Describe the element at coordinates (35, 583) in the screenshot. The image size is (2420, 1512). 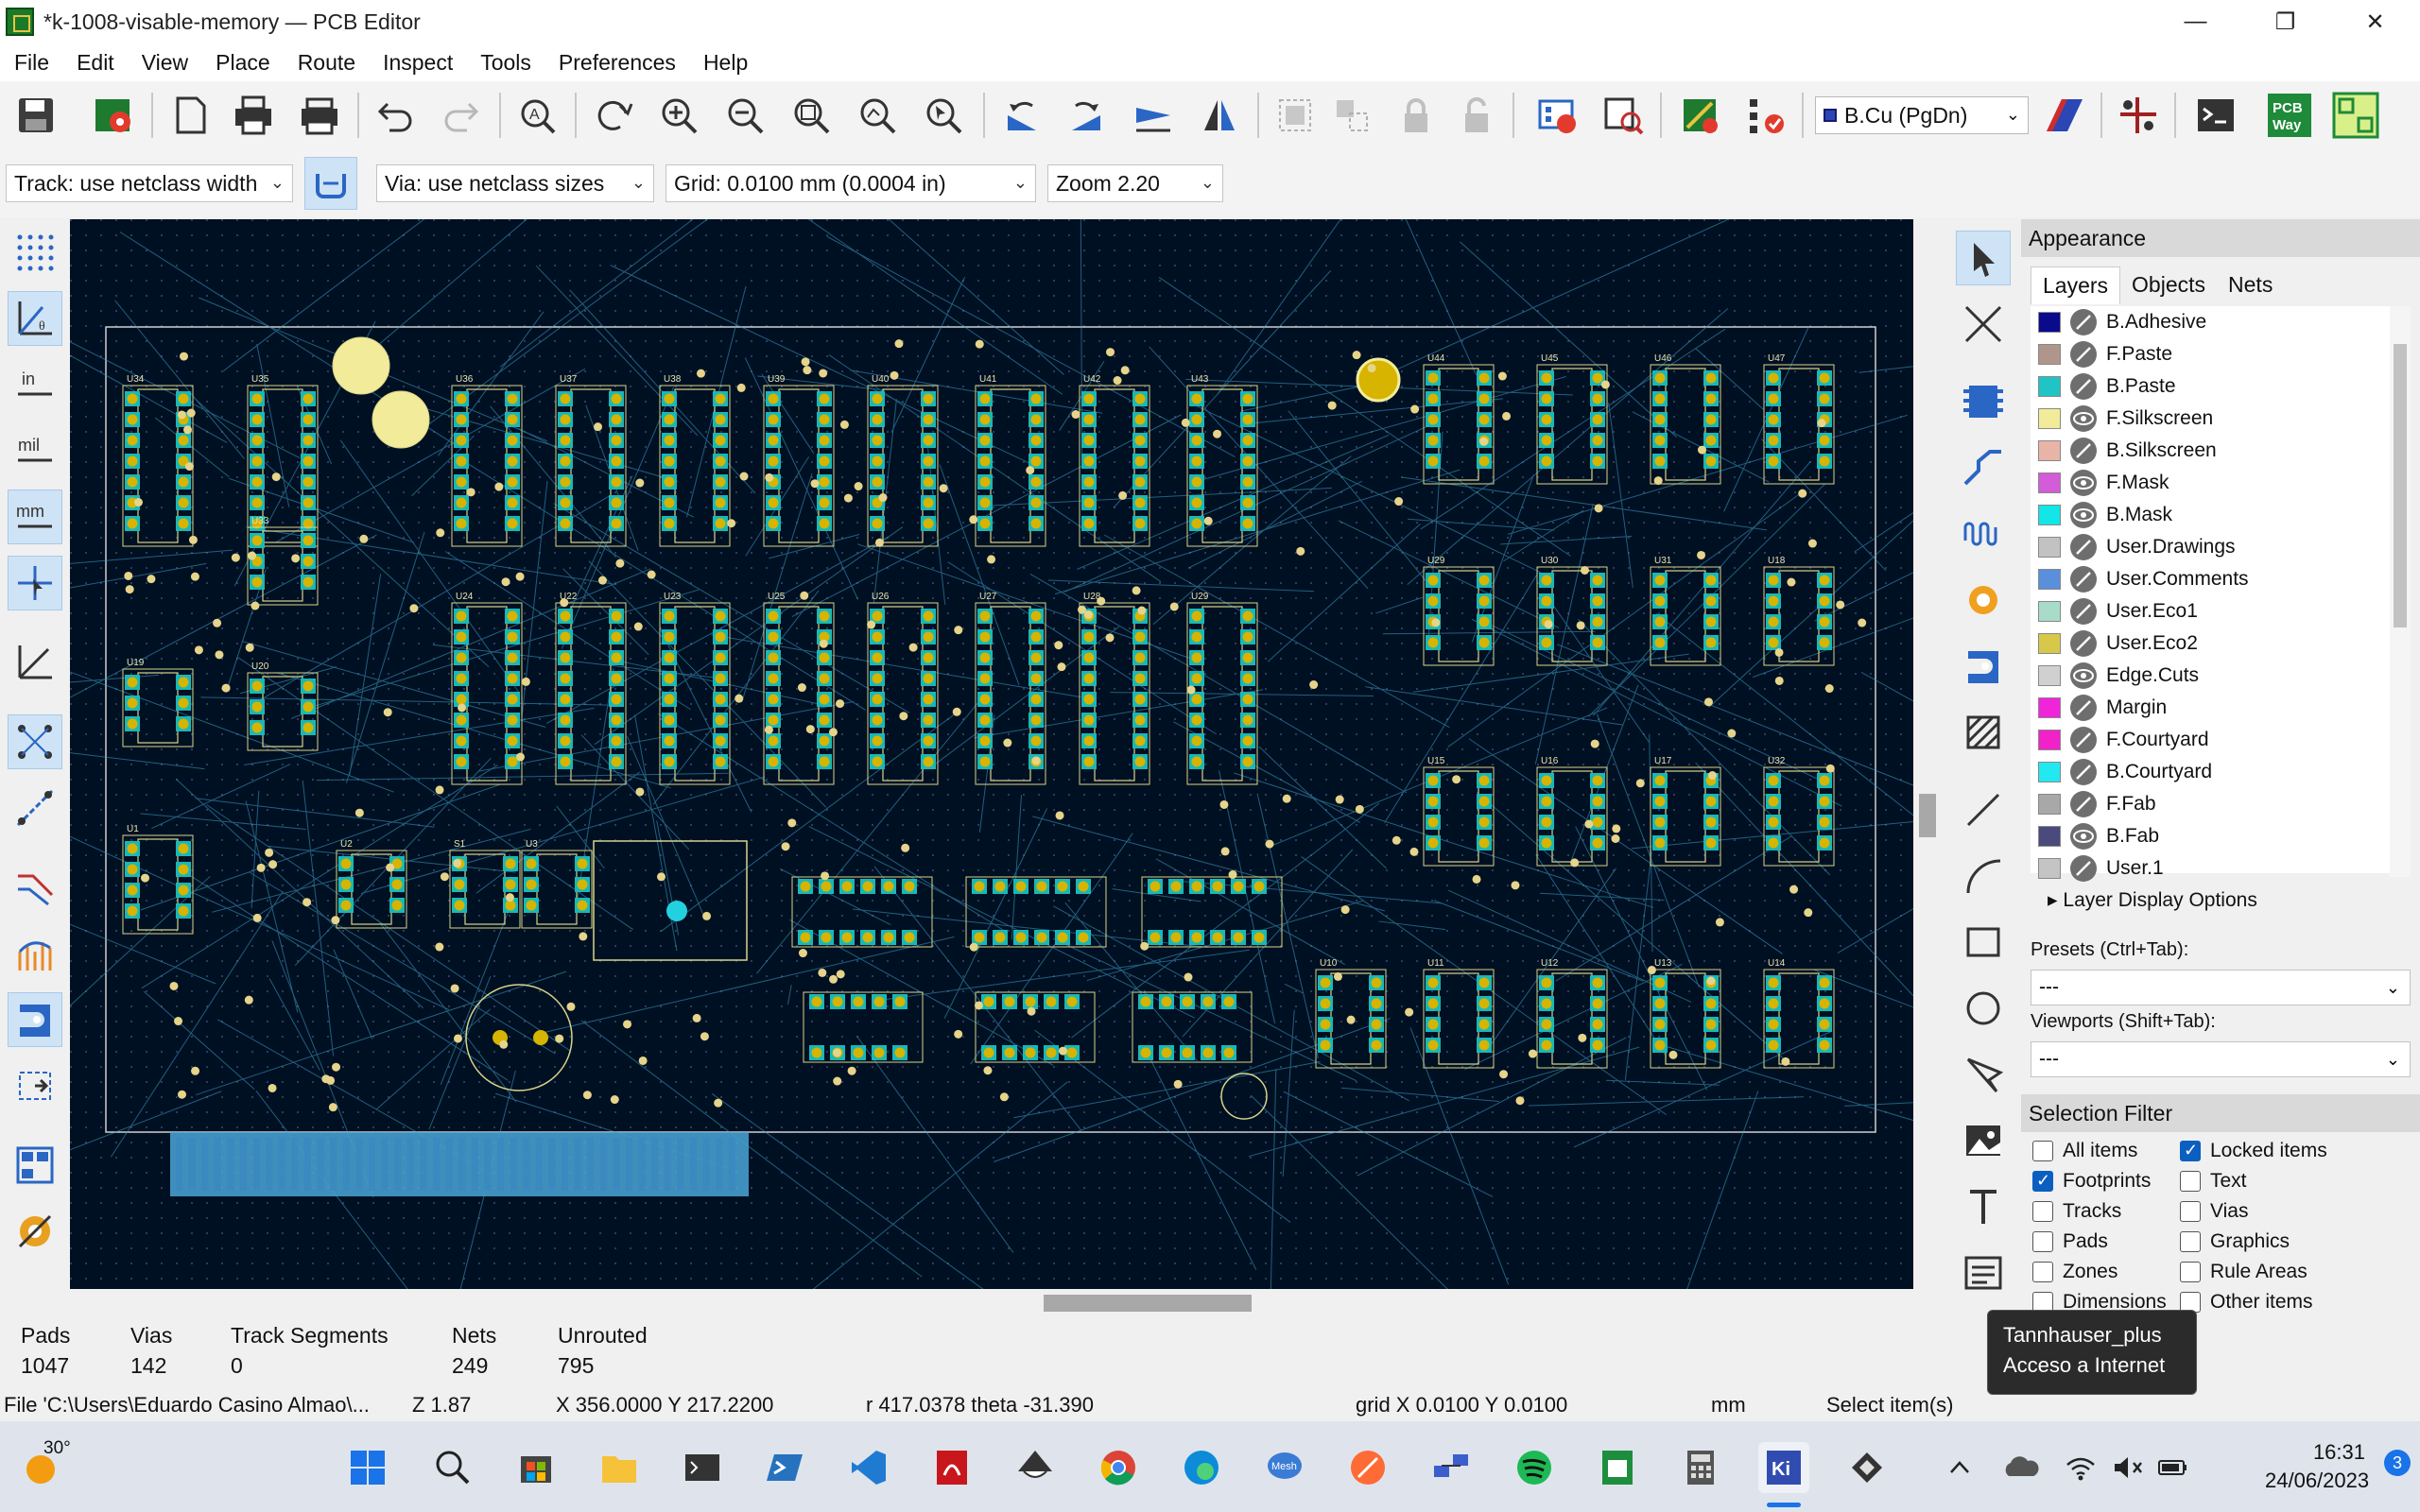
I see `full-crosshair-icon` at that location.